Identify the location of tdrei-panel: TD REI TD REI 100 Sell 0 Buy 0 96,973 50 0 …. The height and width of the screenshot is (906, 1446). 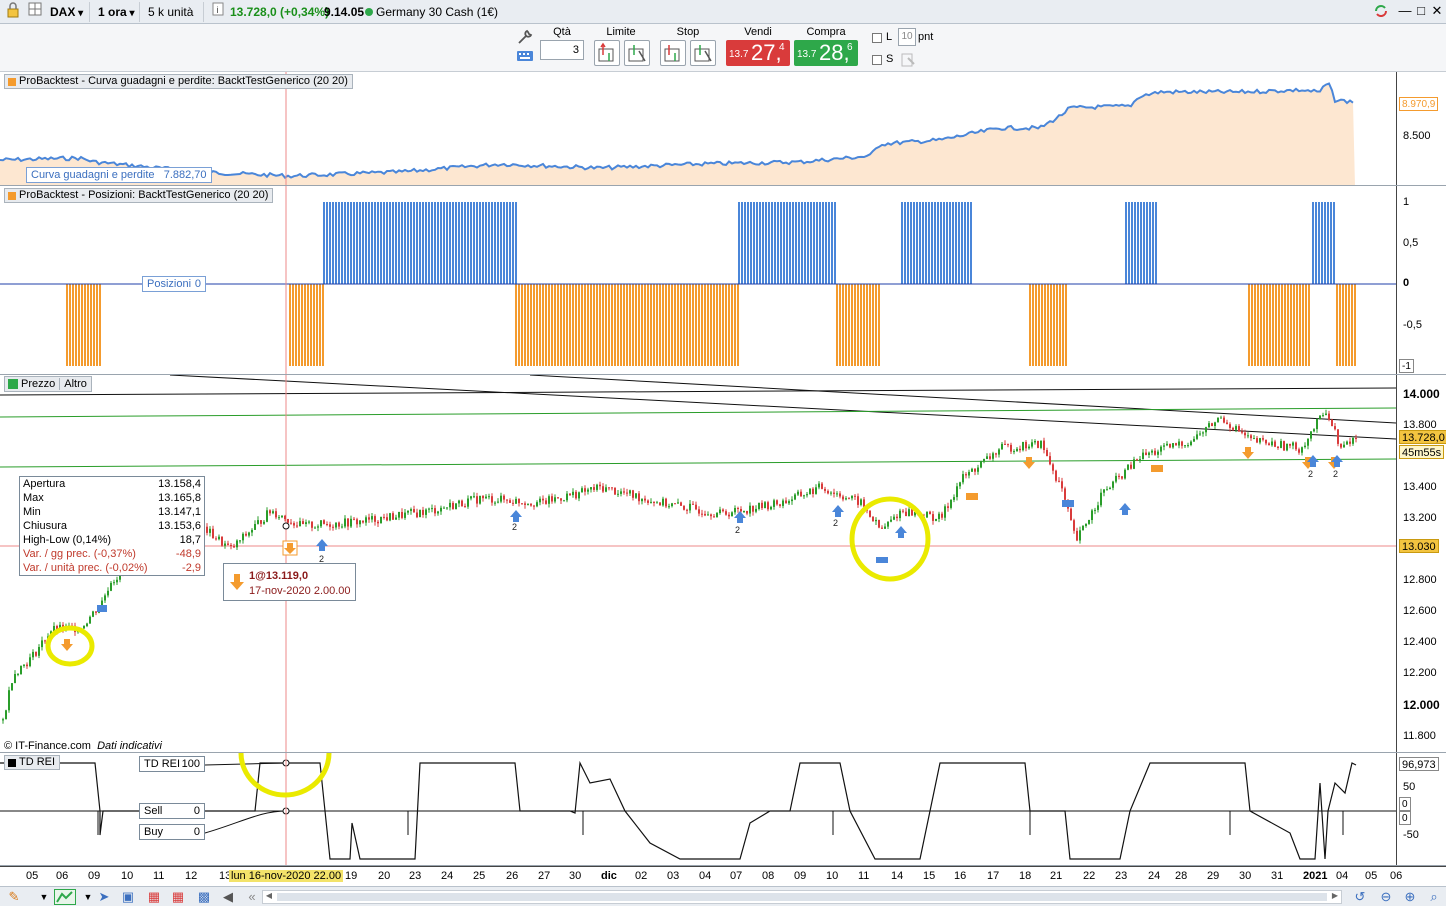
(723, 809).